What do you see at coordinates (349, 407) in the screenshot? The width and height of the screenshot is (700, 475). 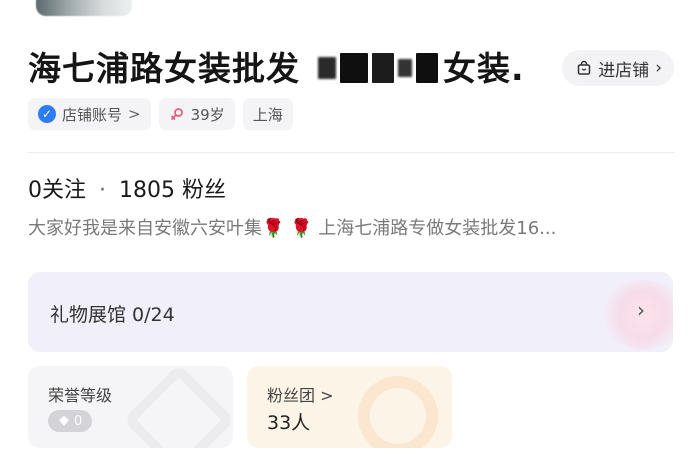 I see `fans-club-card: 粉丝团 > 33人` at bounding box center [349, 407].